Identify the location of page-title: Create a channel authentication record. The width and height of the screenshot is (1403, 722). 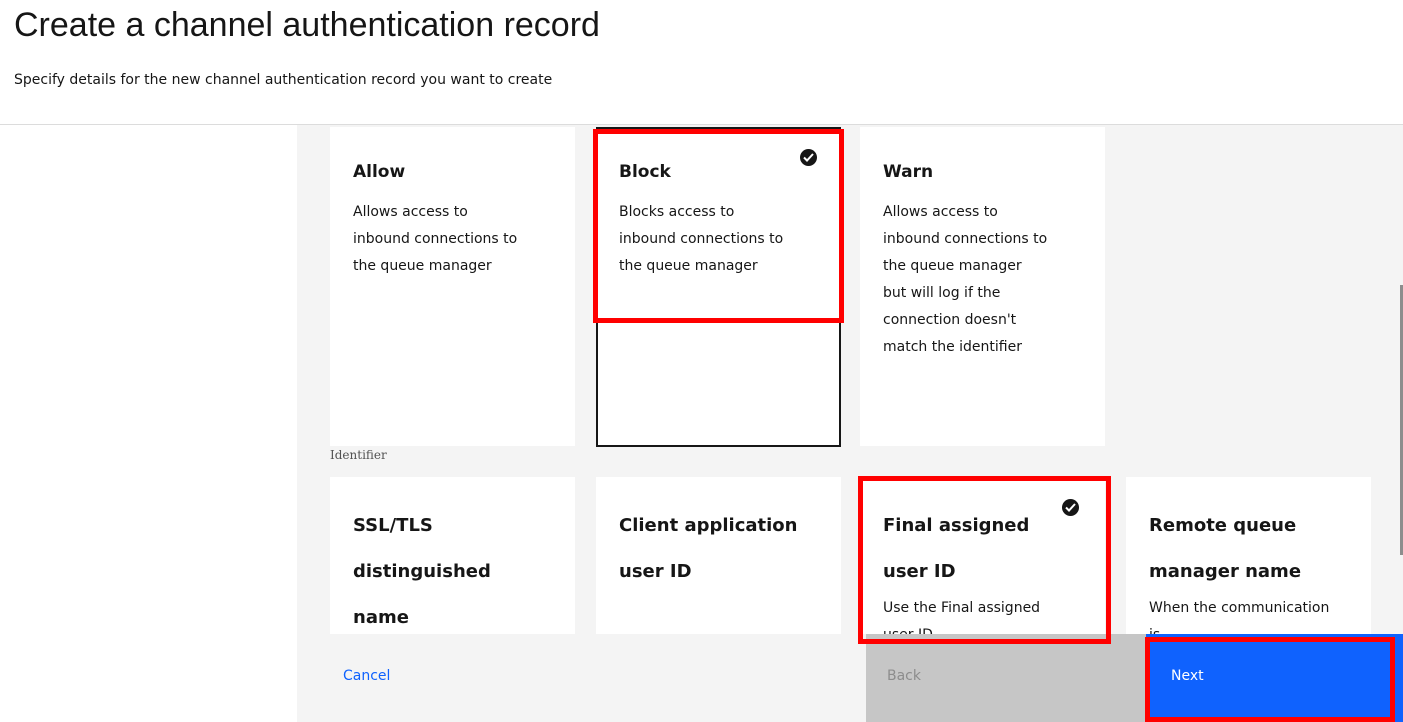
(307, 25).